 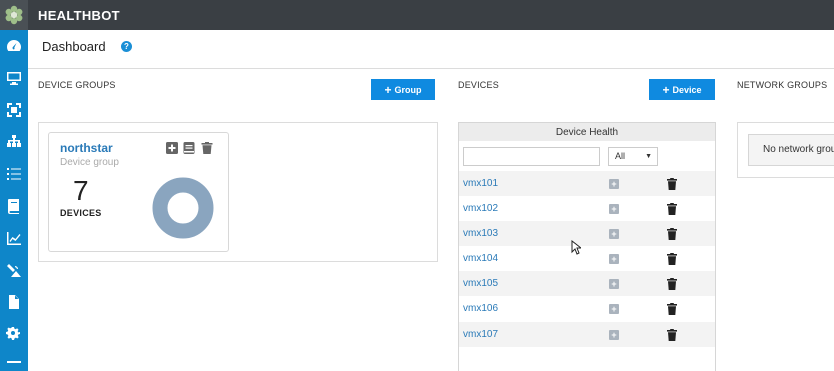 I want to click on sidebar-item-documents, so click(x=14, y=302).